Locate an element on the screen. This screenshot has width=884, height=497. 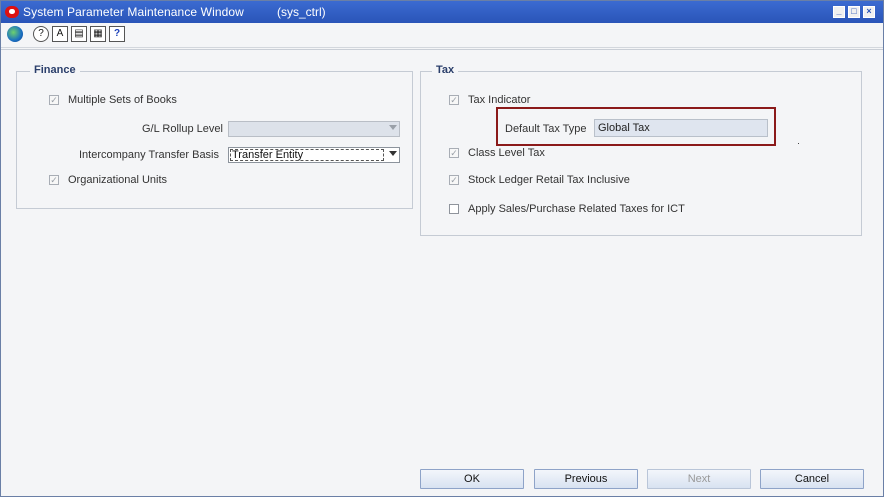
next-button: Next is located at coordinates (699, 479).